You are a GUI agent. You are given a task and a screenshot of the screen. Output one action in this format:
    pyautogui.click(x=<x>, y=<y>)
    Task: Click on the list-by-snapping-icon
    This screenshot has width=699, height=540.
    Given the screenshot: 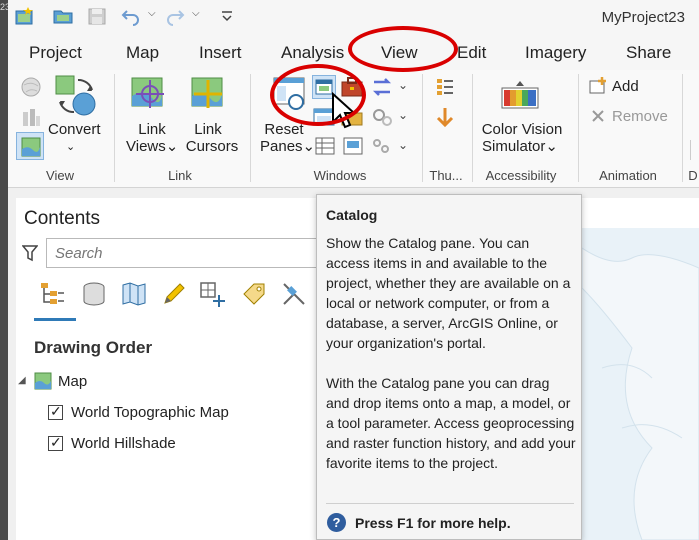 What is the action you would take?
    pyautogui.click(x=212, y=294)
    